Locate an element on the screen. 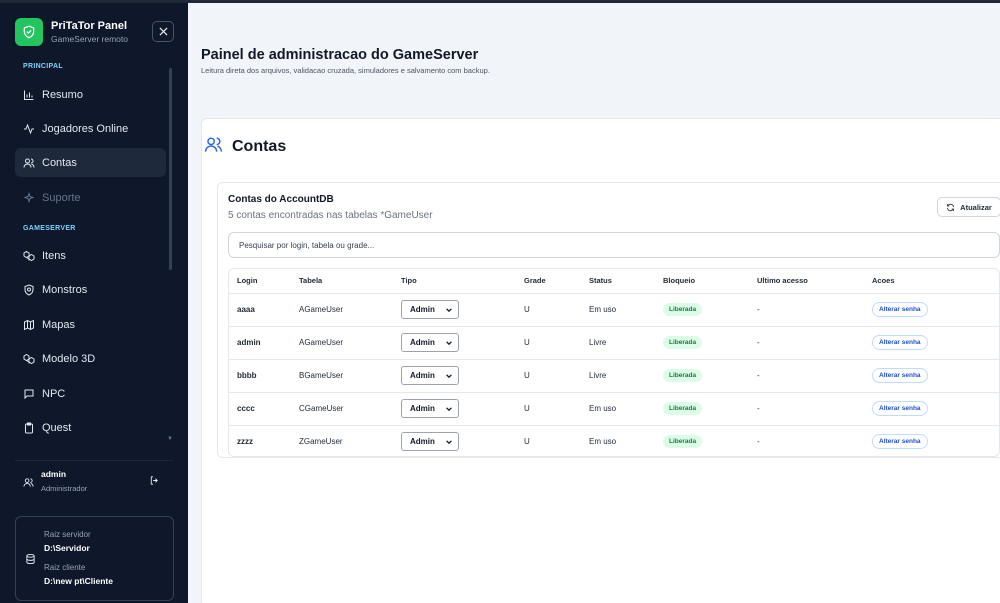  search-input is located at coordinates (614, 245).